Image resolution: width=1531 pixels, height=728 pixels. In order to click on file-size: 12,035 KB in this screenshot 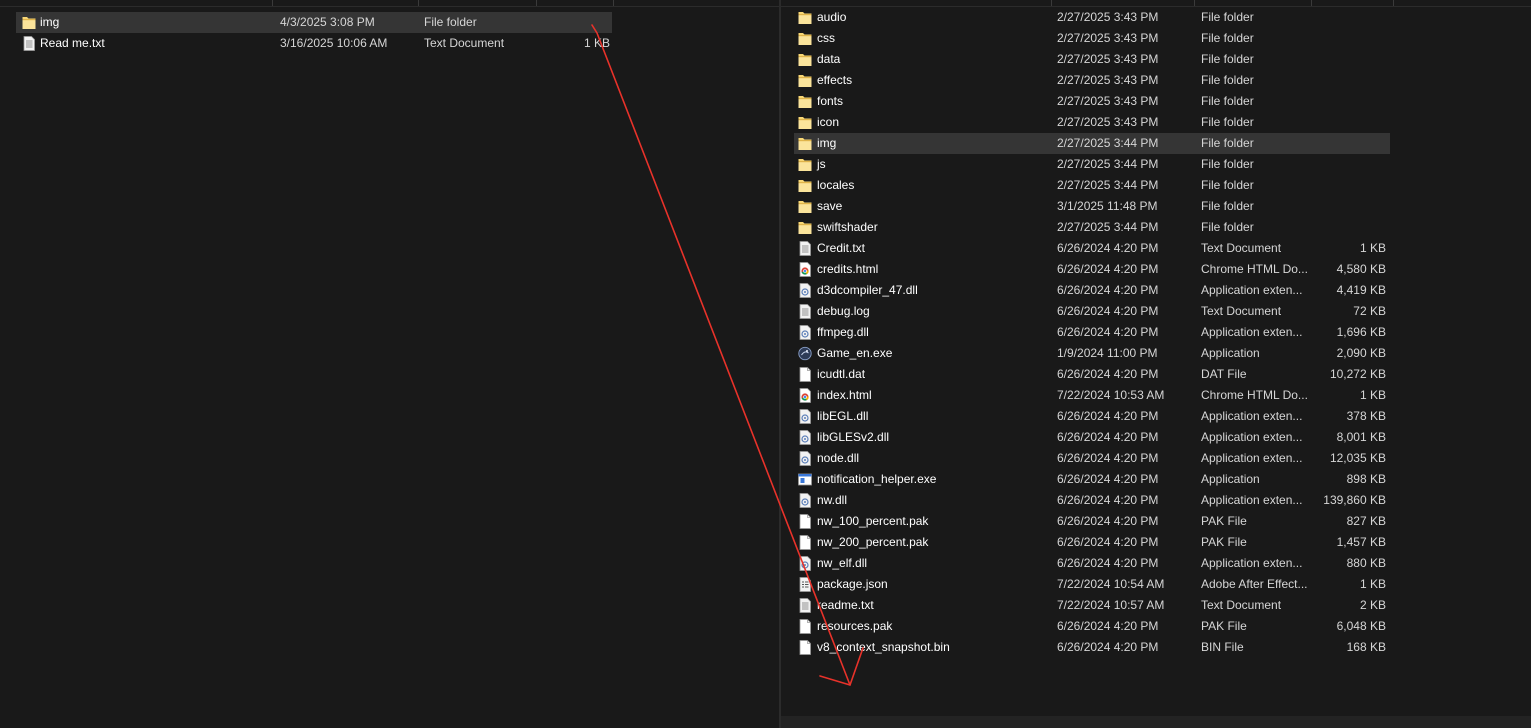, I will do `click(1357, 458)`.